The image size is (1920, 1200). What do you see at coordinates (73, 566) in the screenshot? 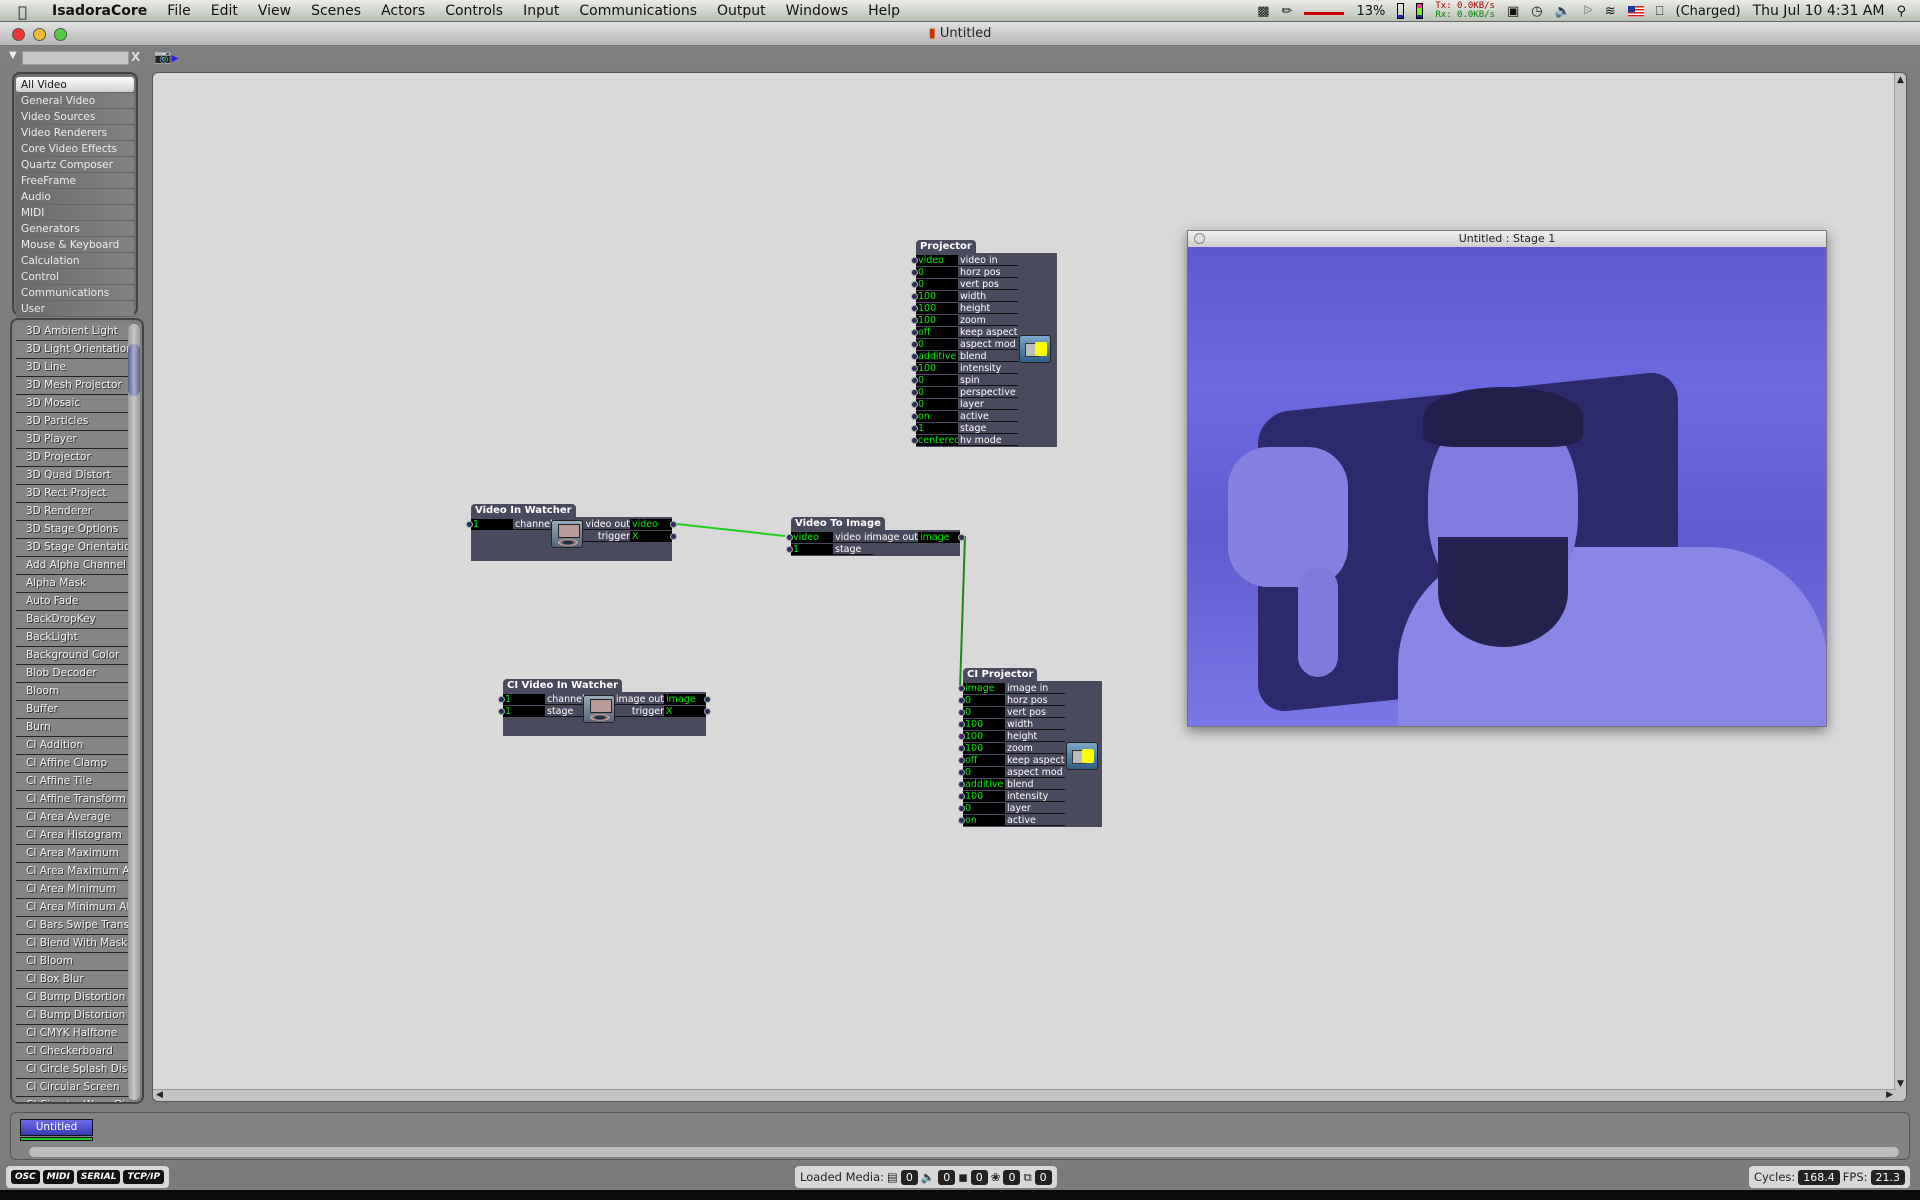
I see `actor-list-item: Add Alpha Channel` at bounding box center [73, 566].